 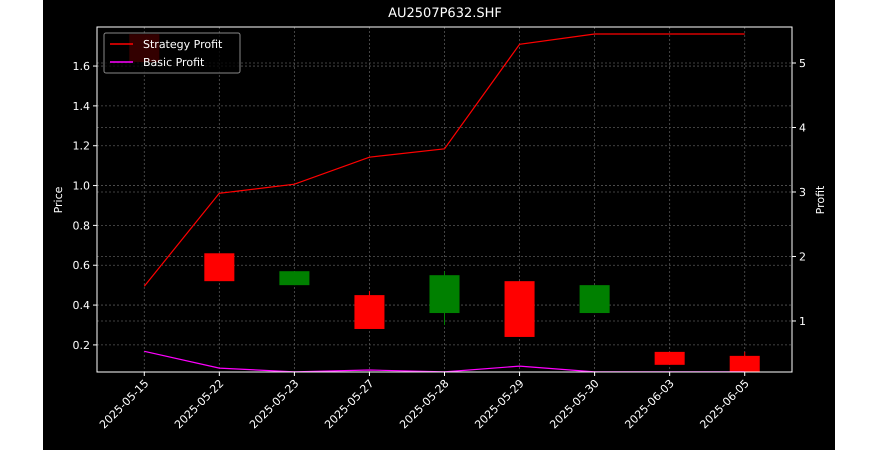 What do you see at coordinates (81, 67) in the screenshot?
I see `tick-label: 1.6` at bounding box center [81, 67].